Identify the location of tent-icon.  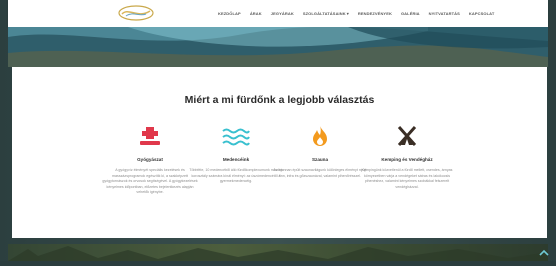
(407, 136).